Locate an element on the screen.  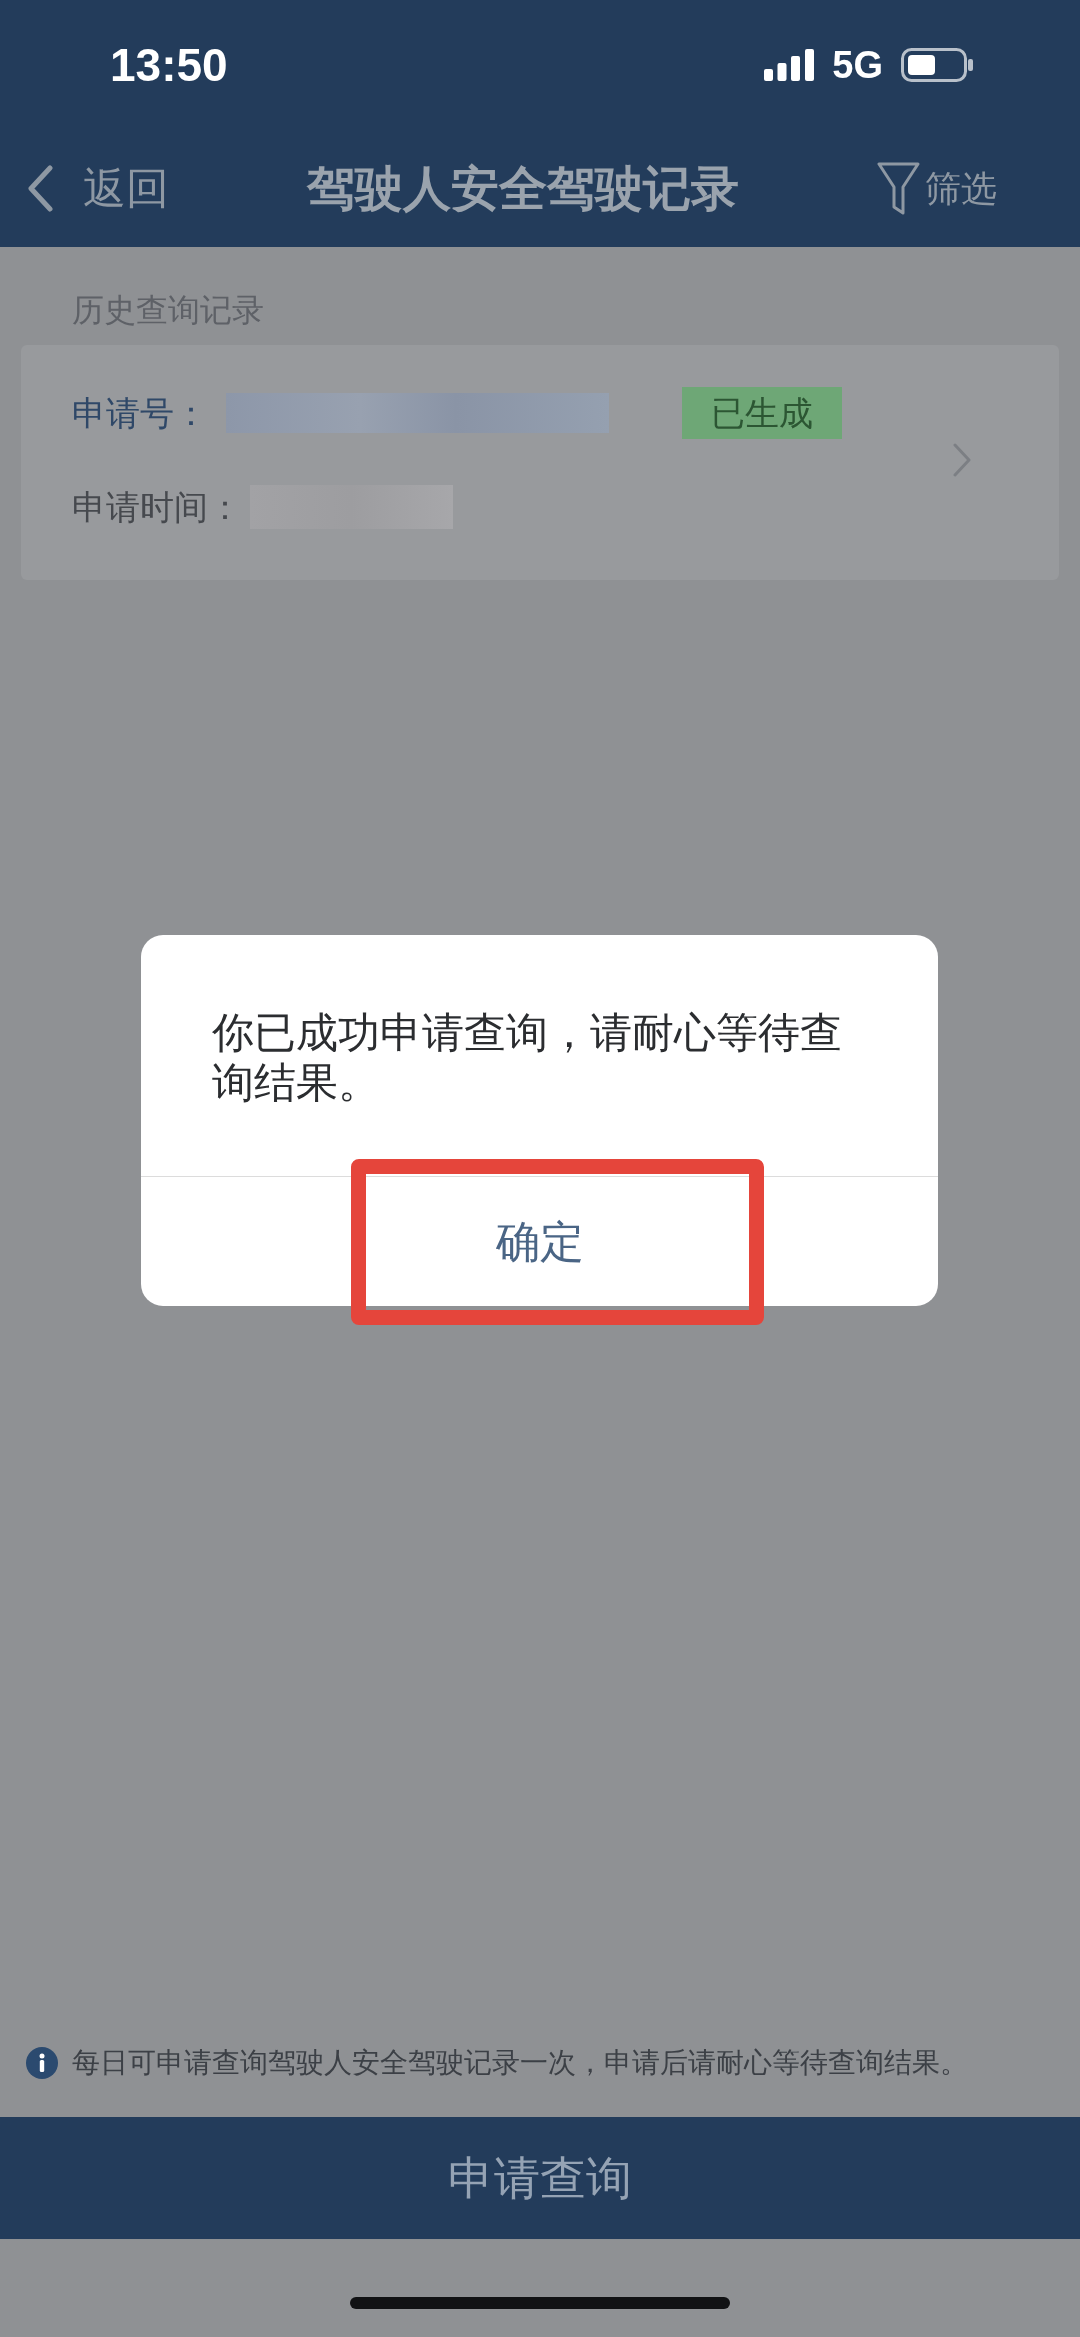
battery-icon is located at coordinates (937, 65).